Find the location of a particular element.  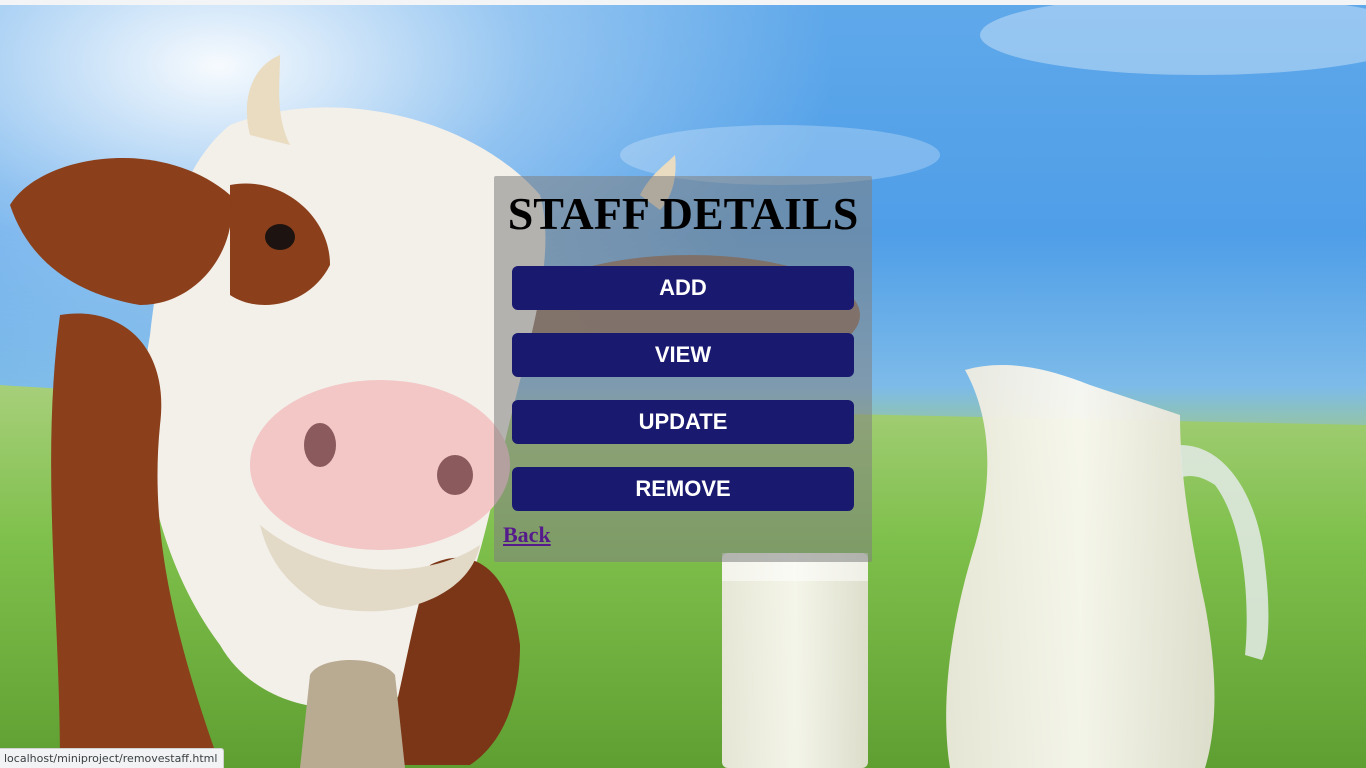

view-staff-button: VIEW is located at coordinates (683, 355).